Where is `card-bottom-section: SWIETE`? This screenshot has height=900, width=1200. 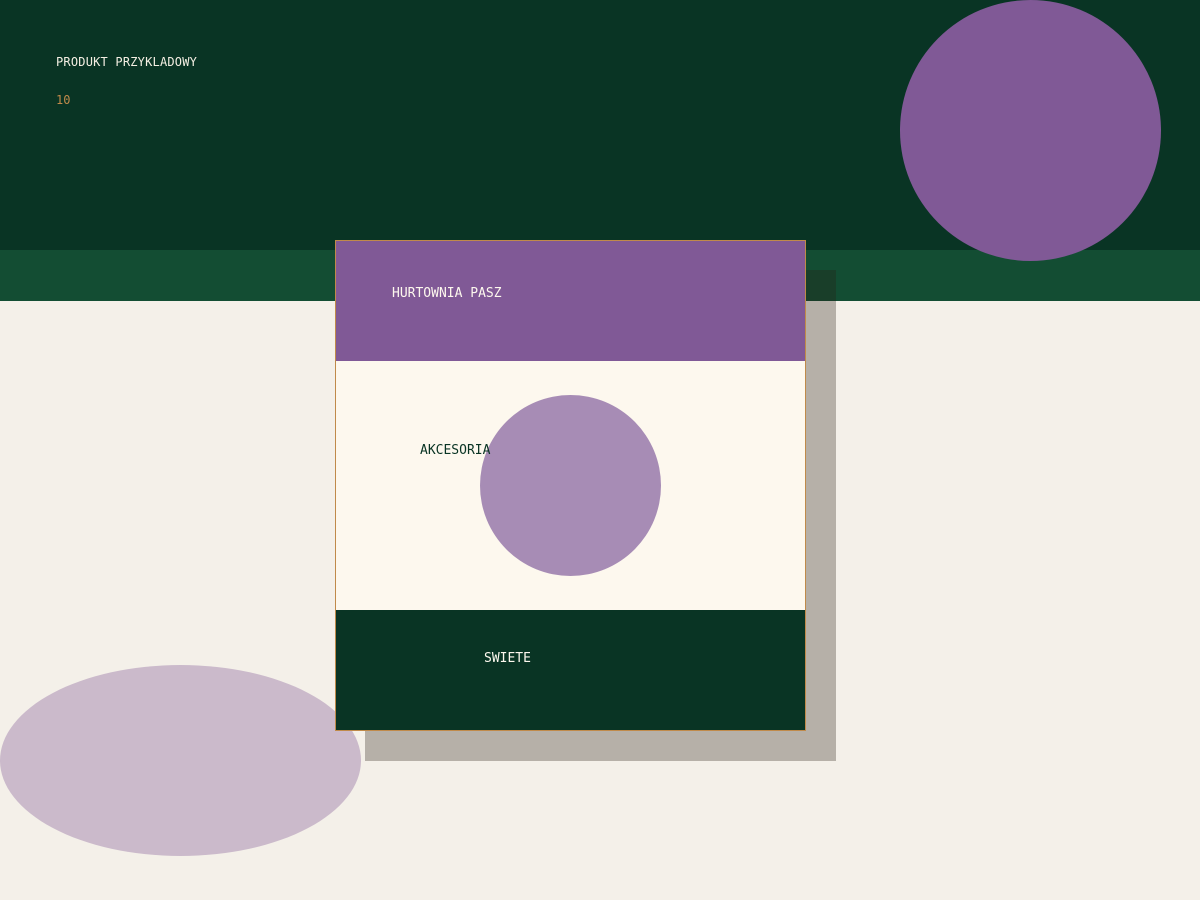 card-bottom-section: SWIETE is located at coordinates (570, 670).